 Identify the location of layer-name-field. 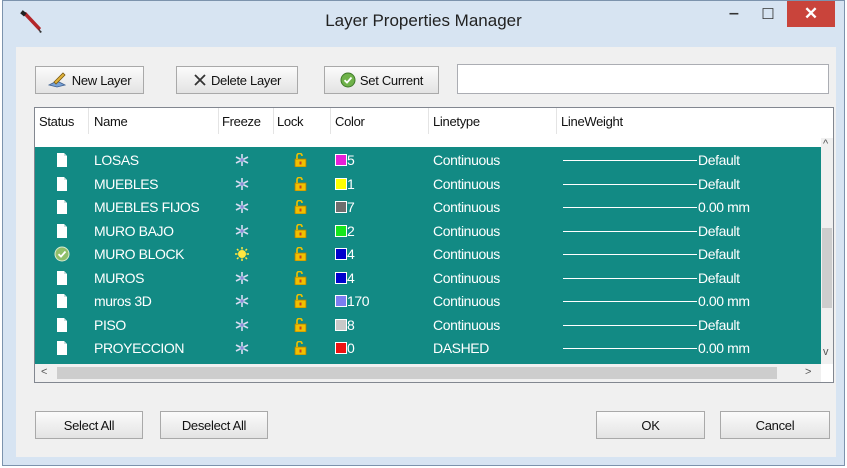
(643, 79).